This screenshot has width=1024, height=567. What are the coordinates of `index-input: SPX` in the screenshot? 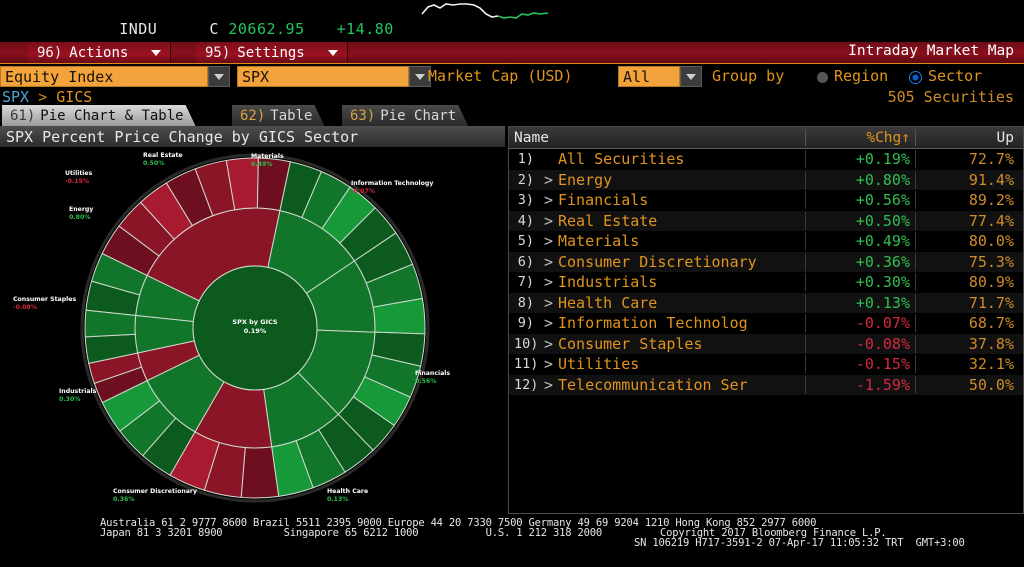 It's located at (323, 76).